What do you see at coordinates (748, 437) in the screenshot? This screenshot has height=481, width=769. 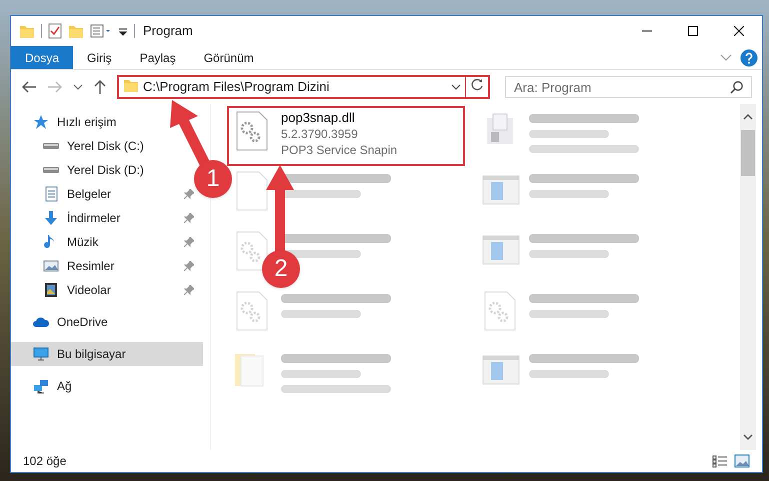 I see `scroll-down-icon` at bounding box center [748, 437].